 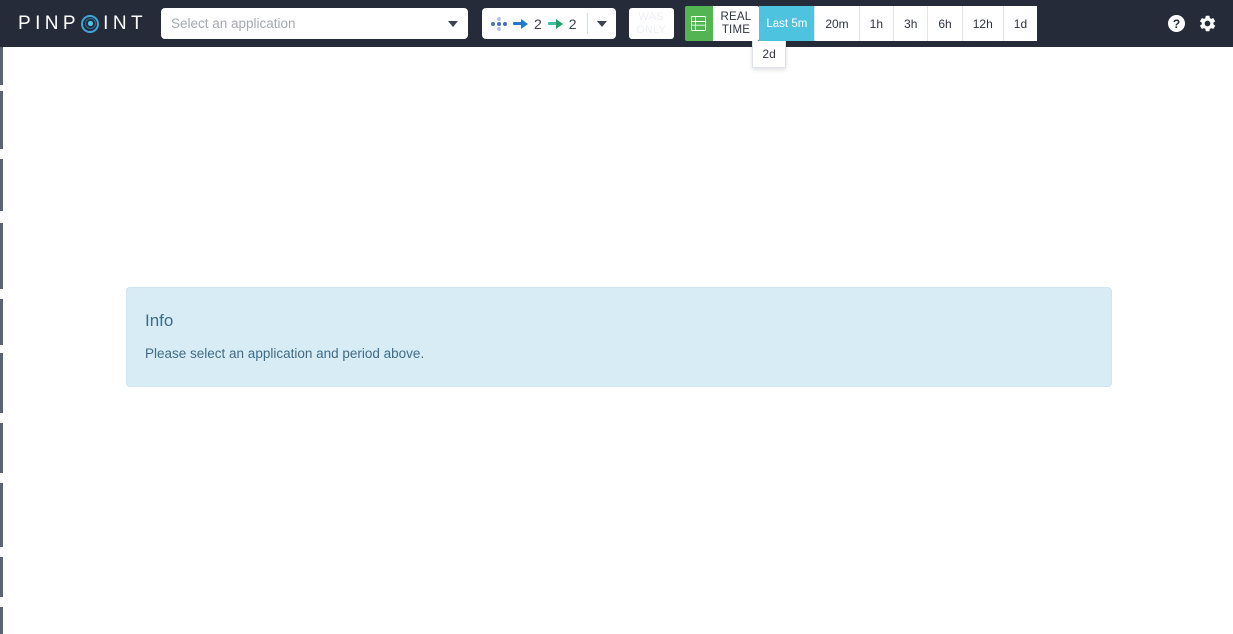 I want to click on realtime-line1: REAL, so click(x=736, y=16).